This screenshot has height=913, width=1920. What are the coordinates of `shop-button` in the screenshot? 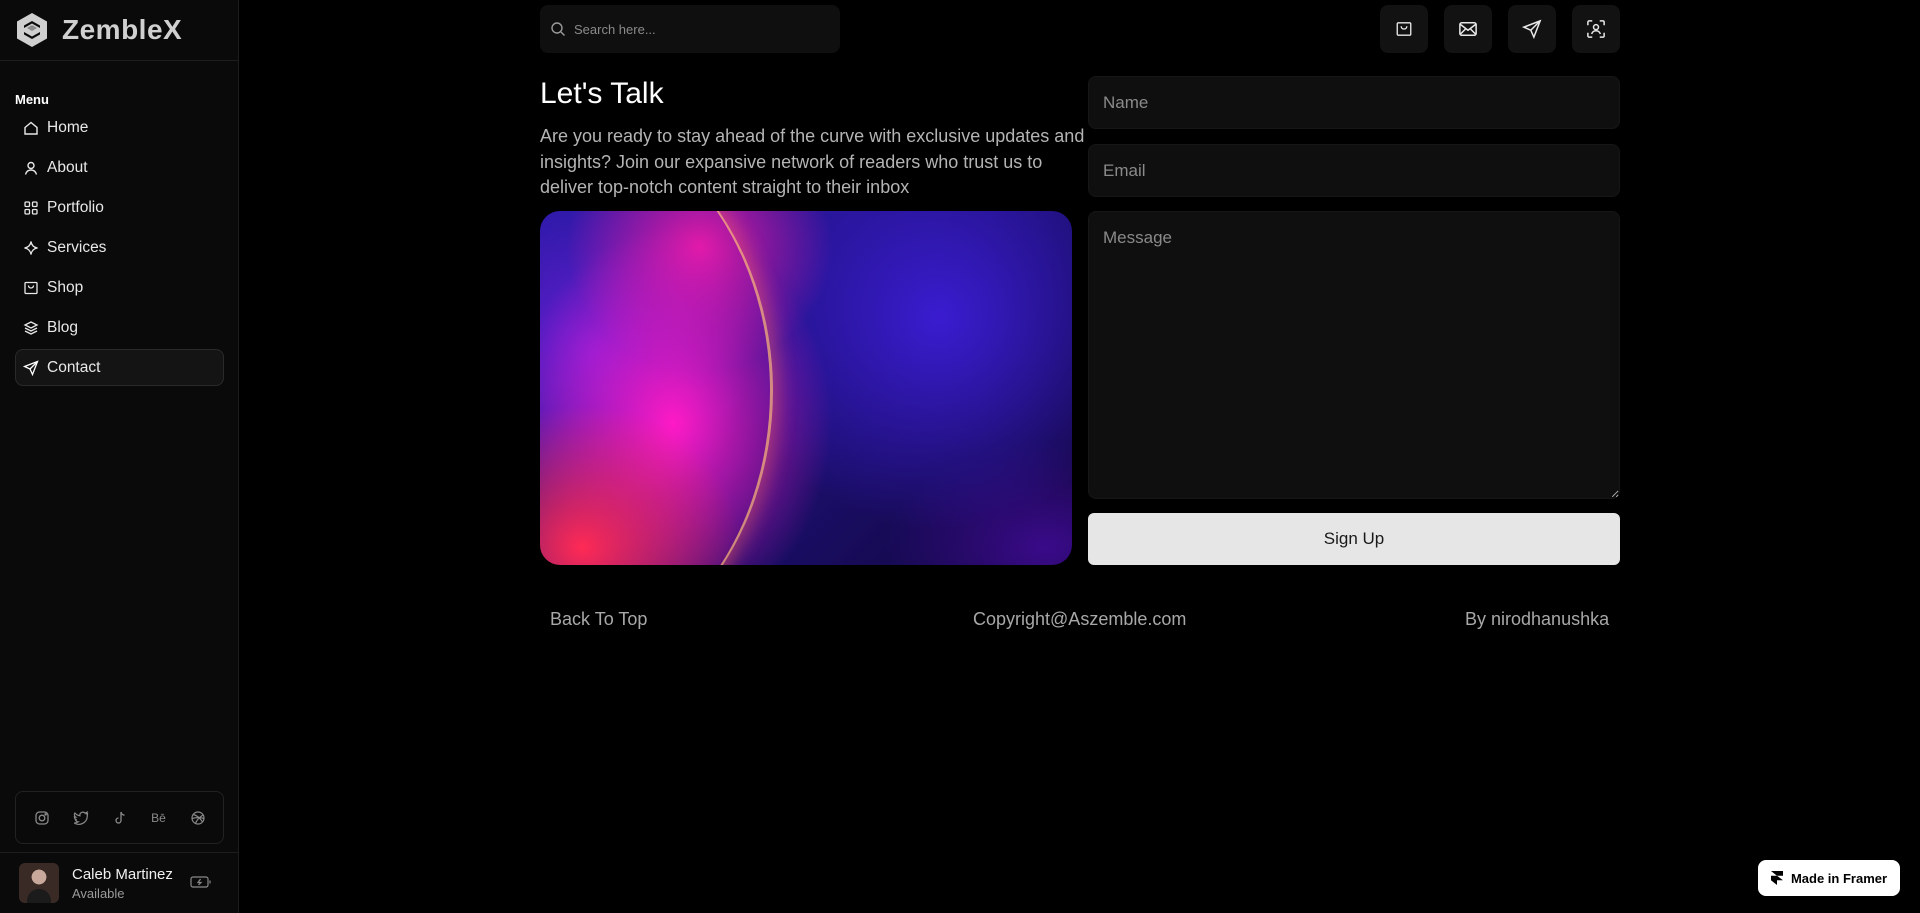 It's located at (1404, 29).